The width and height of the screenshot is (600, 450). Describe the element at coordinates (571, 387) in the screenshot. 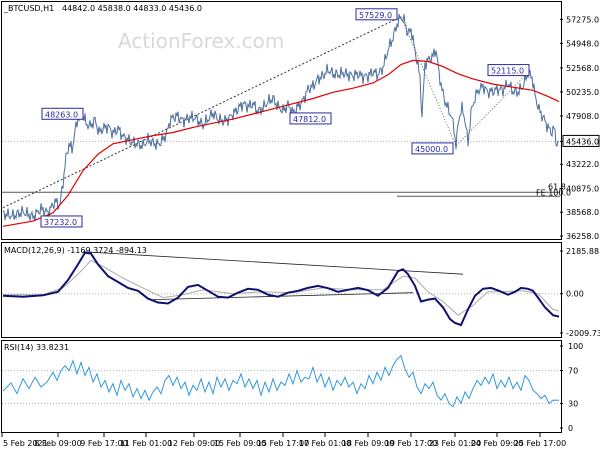

I see `rsi-scale: 100 70 30 0` at that location.